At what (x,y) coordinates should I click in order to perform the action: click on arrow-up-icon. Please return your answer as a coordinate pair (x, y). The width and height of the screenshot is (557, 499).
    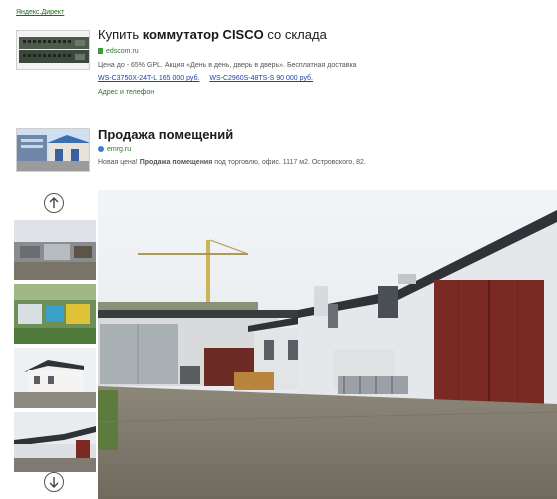
    Looking at the image, I should click on (54, 202).